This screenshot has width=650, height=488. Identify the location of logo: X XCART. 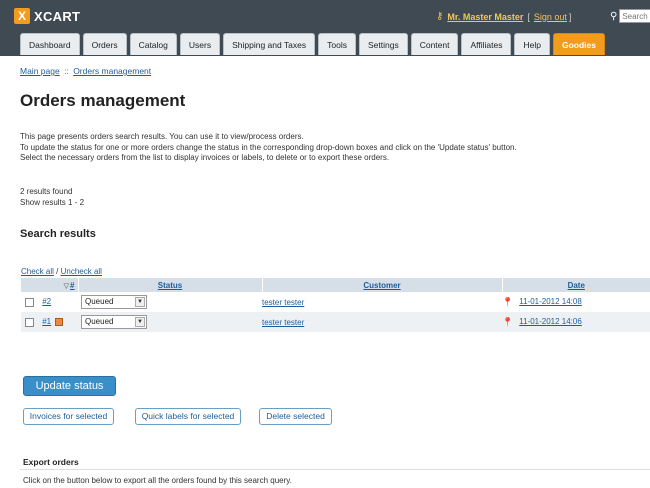
(47, 16).